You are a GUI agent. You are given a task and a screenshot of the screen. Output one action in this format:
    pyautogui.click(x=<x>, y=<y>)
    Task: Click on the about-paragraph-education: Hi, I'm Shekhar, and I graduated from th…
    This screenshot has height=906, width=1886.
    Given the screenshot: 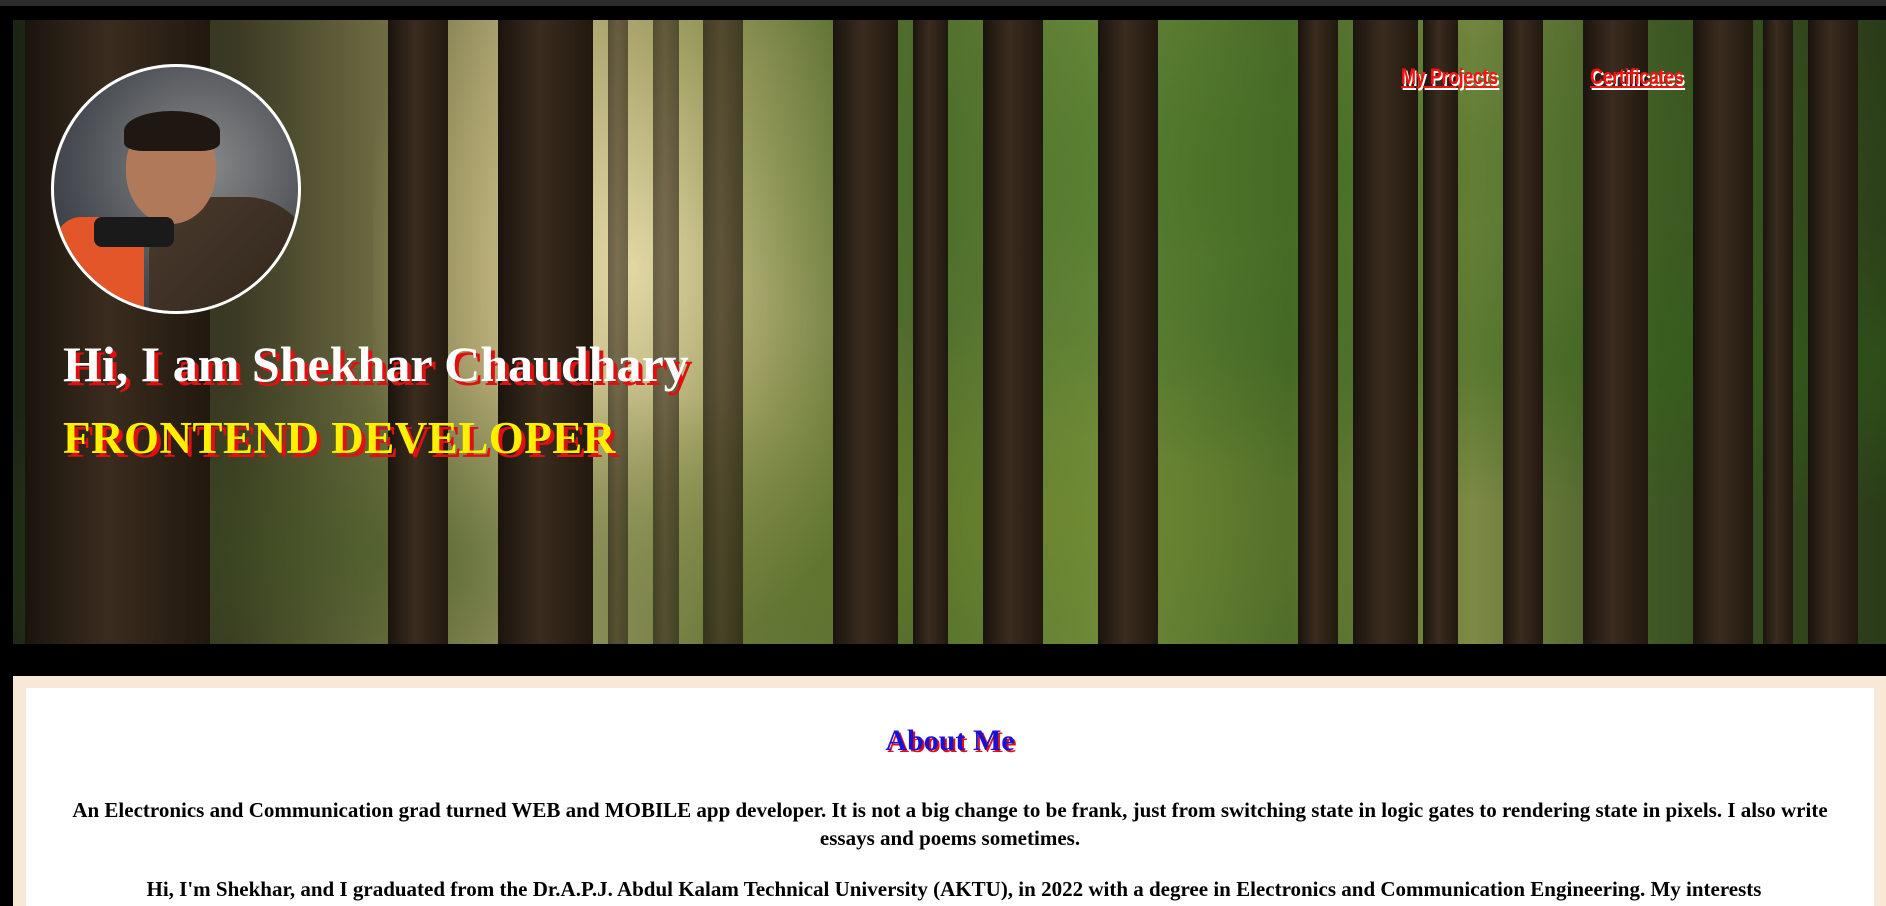 What is the action you would take?
    pyautogui.click(x=954, y=889)
    